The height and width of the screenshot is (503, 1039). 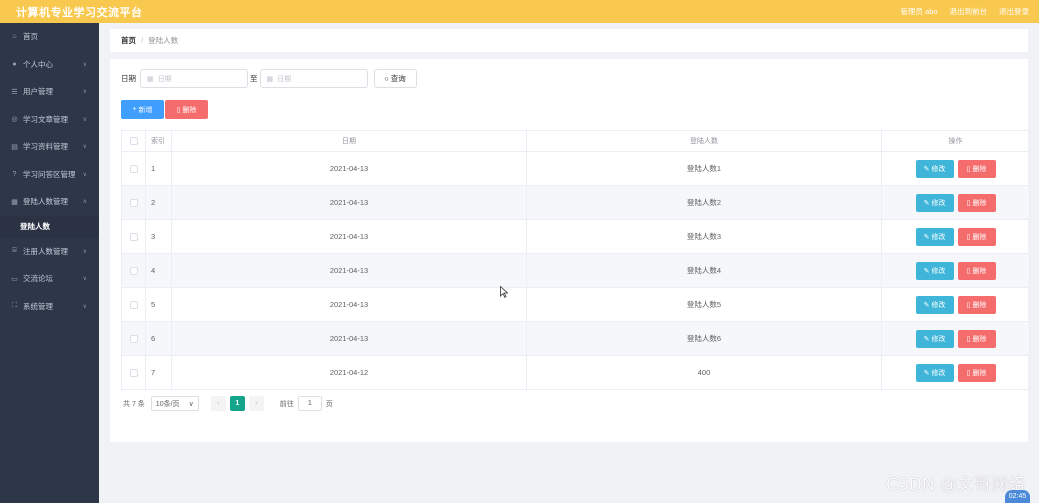 What do you see at coordinates (49, 37) in the screenshot?
I see `sidebar-item-home: ⌂ 首页` at bounding box center [49, 37].